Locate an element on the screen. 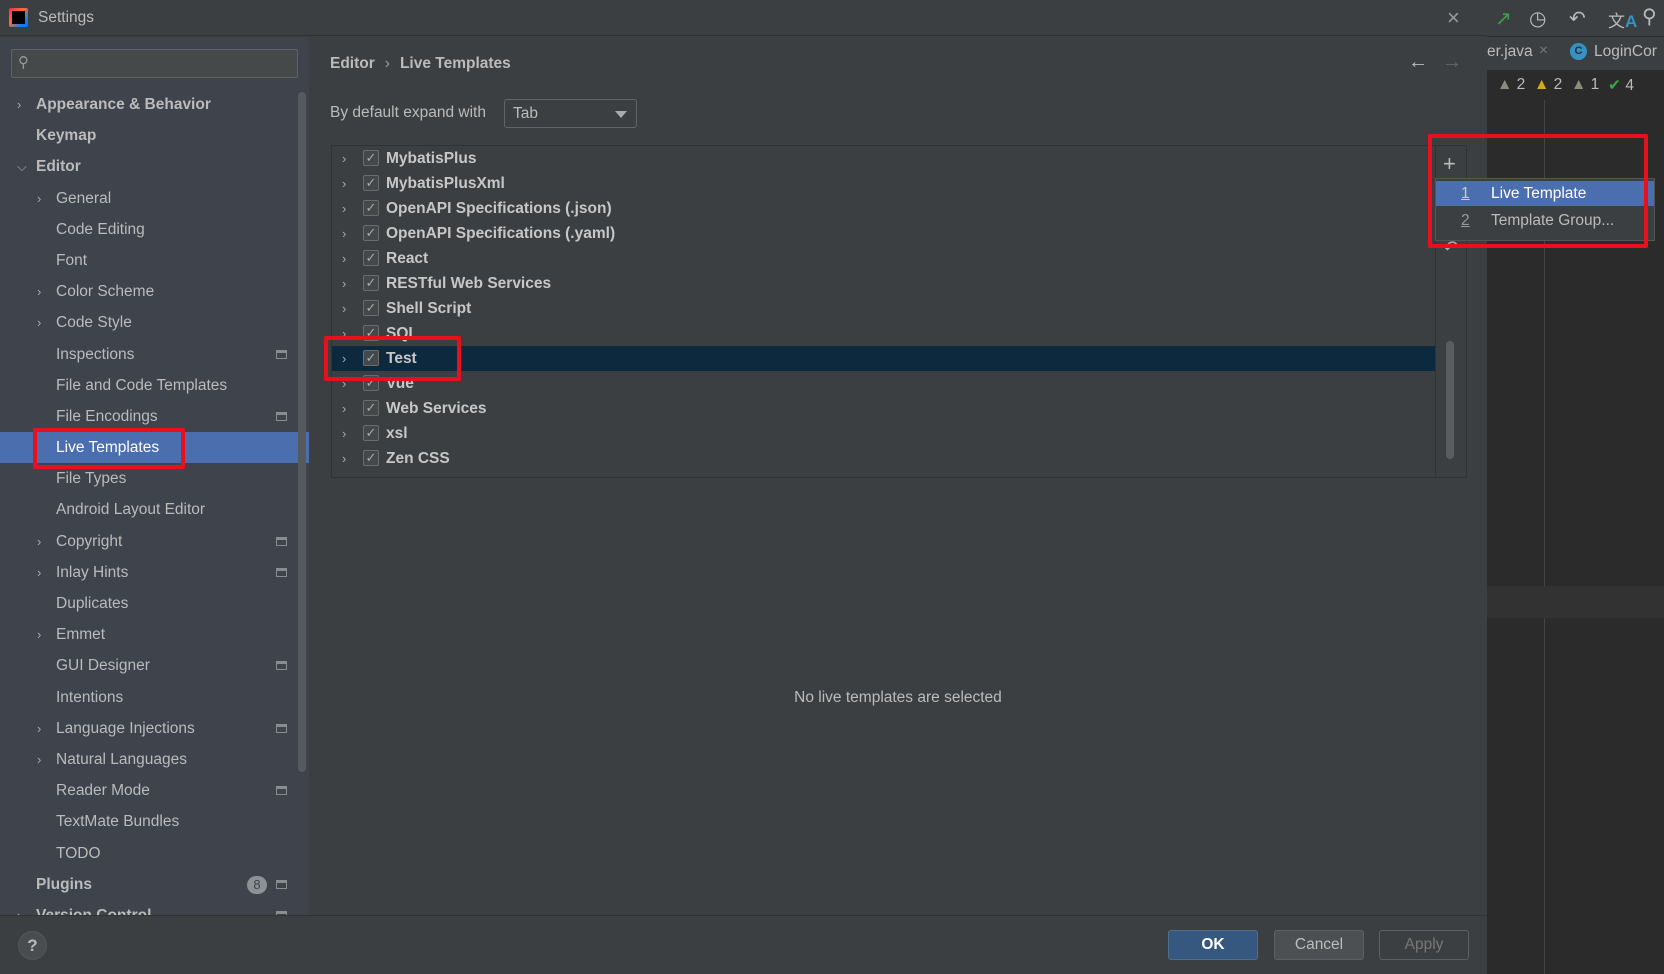 This screenshot has width=1664, height=974. sidebar-item-keymap: Keymap is located at coordinates (154, 135).